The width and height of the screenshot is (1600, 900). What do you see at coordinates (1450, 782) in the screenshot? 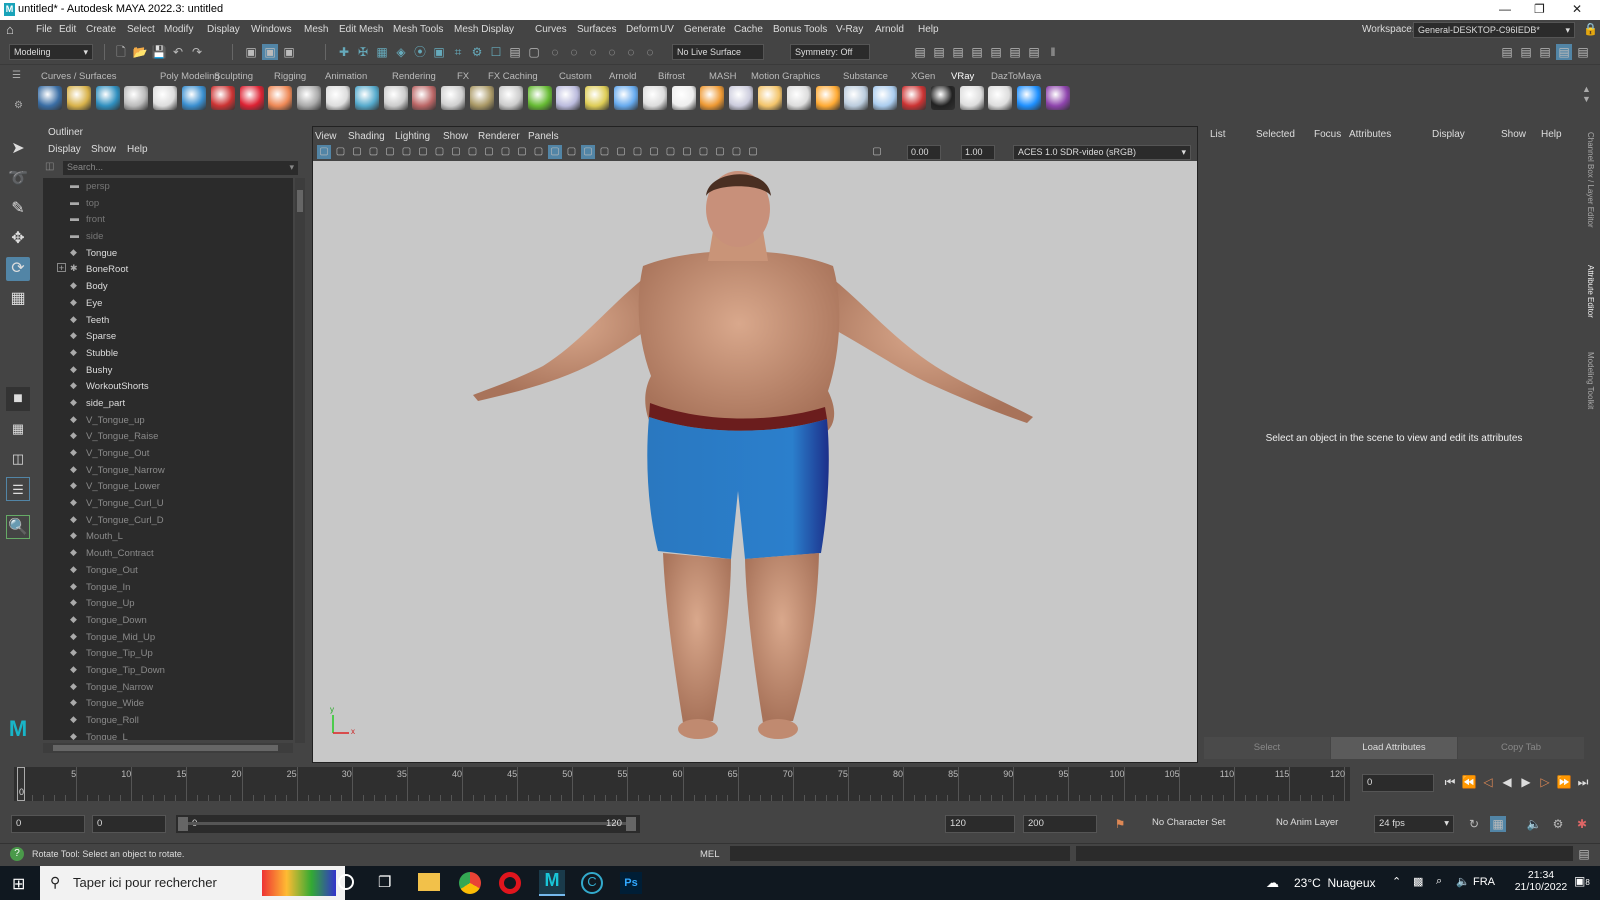
I see `go-to-start-icon: ⏮` at bounding box center [1450, 782].